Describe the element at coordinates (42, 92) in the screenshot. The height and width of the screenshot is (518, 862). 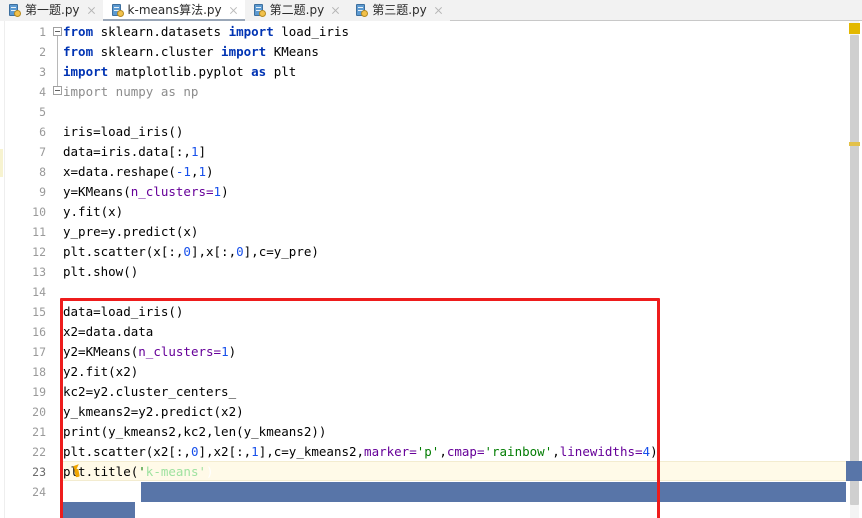
I see `line-number: 4` at that location.